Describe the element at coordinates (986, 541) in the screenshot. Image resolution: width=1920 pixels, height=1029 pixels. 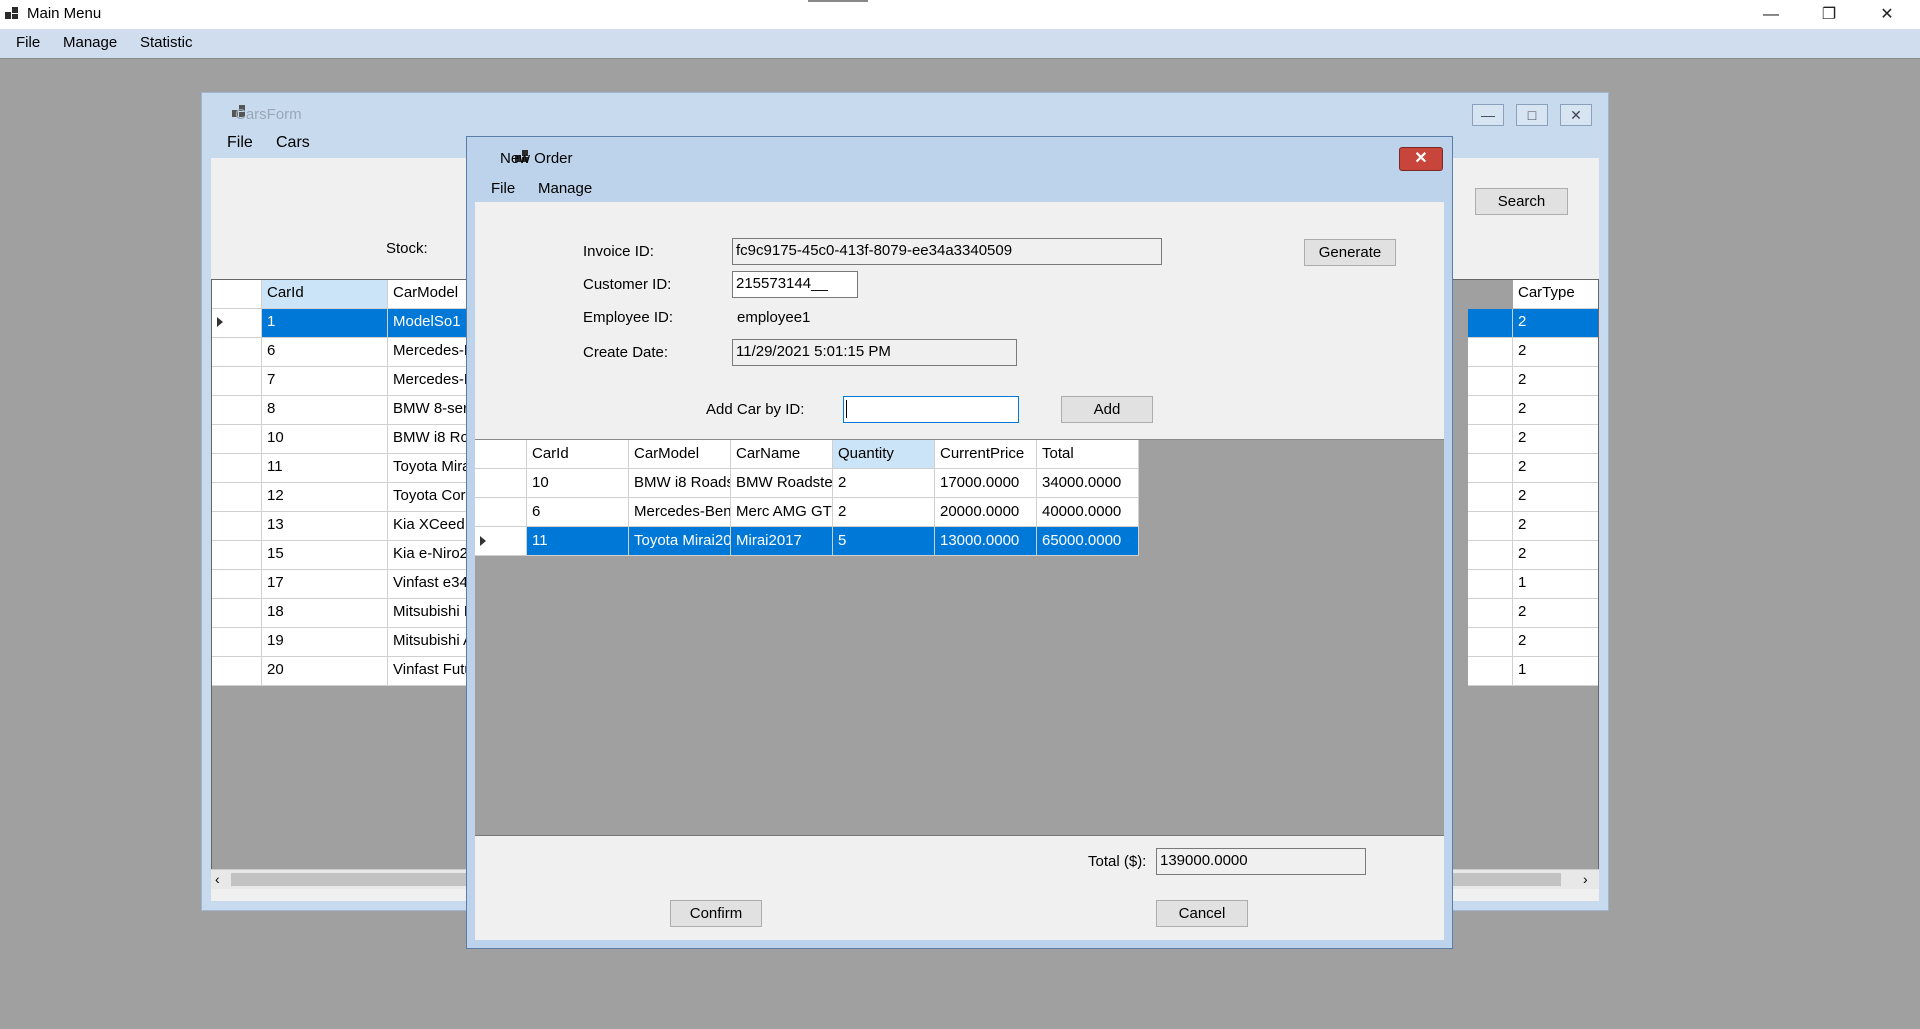
I see `cell-currentprice: 13000.0000` at that location.